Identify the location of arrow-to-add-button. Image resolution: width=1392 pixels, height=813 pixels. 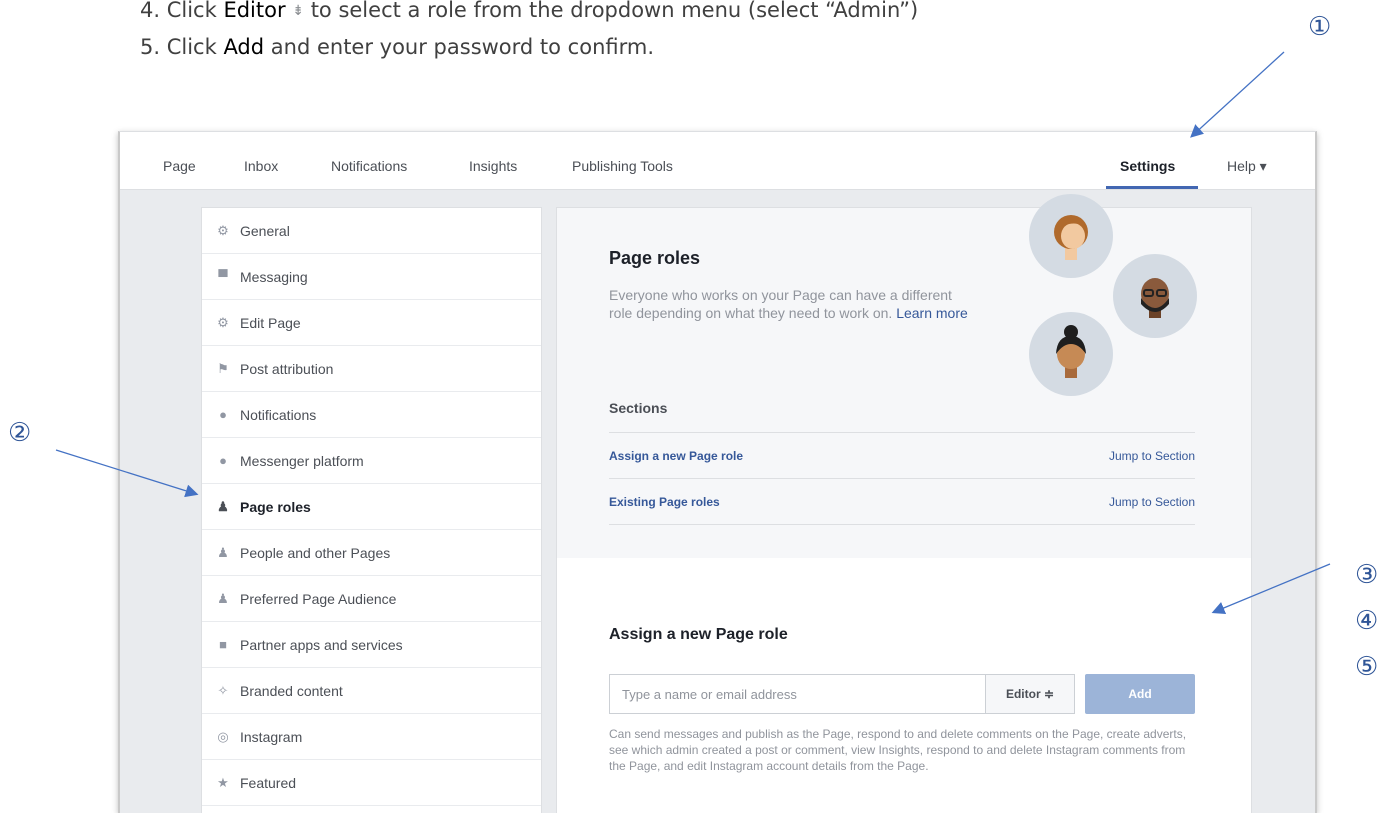
(1271, 589).